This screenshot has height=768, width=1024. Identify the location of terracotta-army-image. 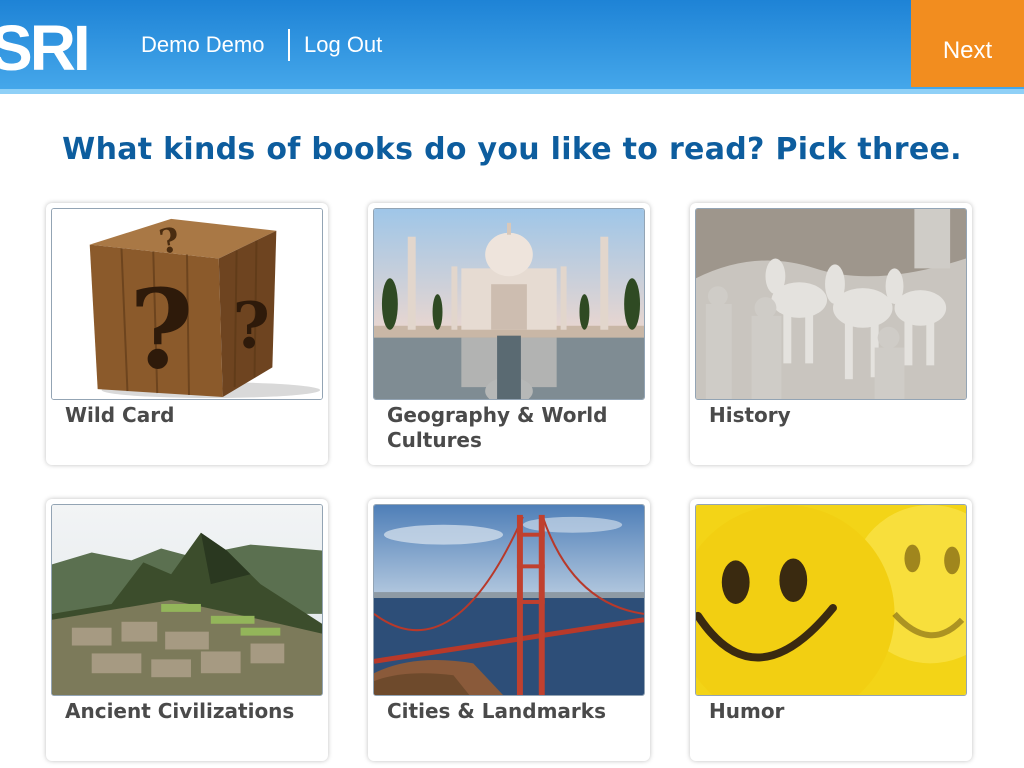
(831, 304).